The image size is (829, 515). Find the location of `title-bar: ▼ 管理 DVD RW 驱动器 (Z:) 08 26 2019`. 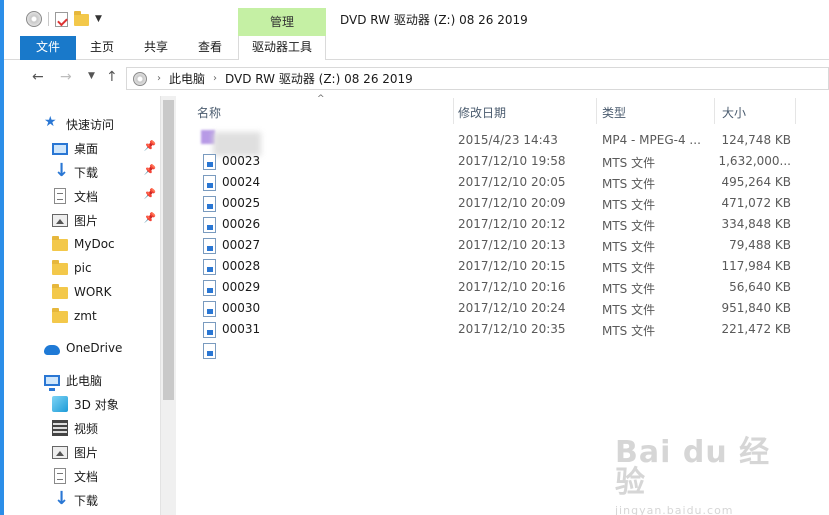

title-bar: ▼ 管理 DVD RW 驱动器 (Z:) 08 26 2019 is located at coordinates (416, 18).